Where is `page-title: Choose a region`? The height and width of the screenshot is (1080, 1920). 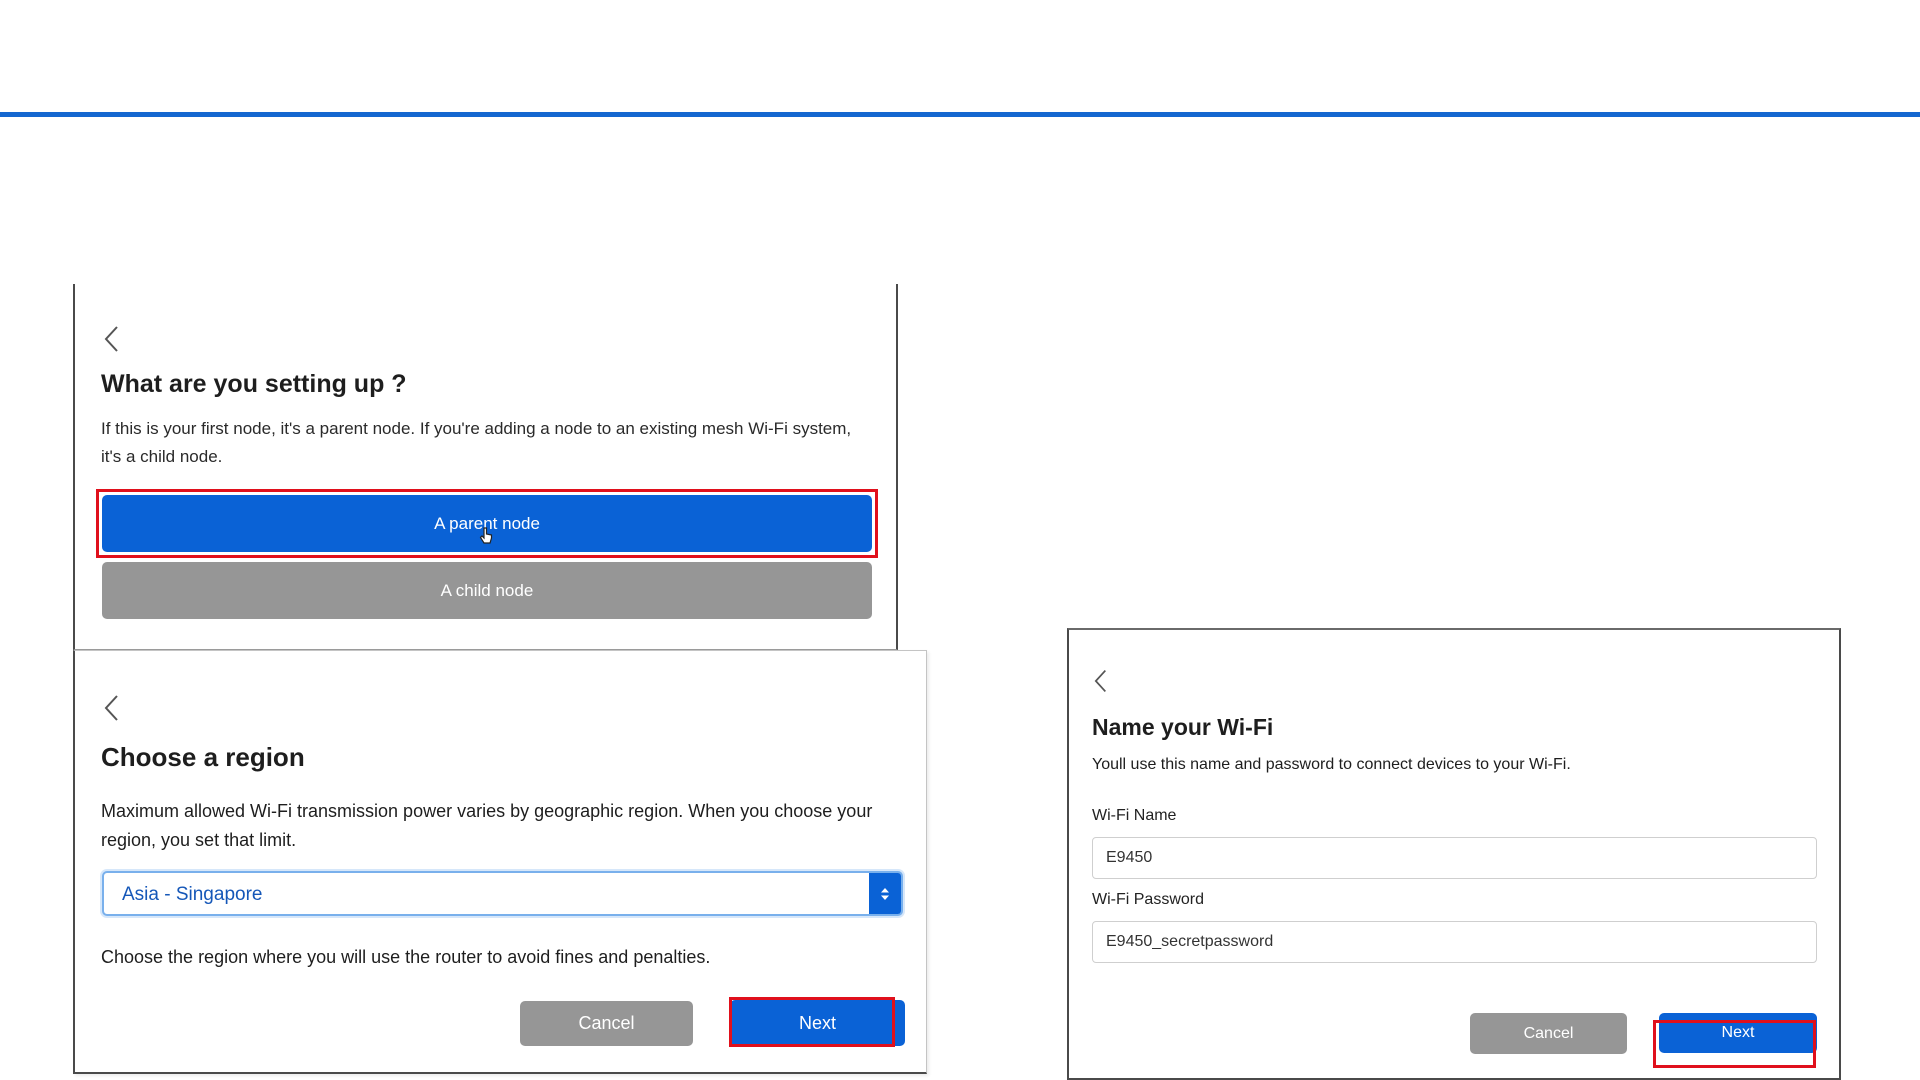 page-title: Choose a region is located at coordinates (203, 757).